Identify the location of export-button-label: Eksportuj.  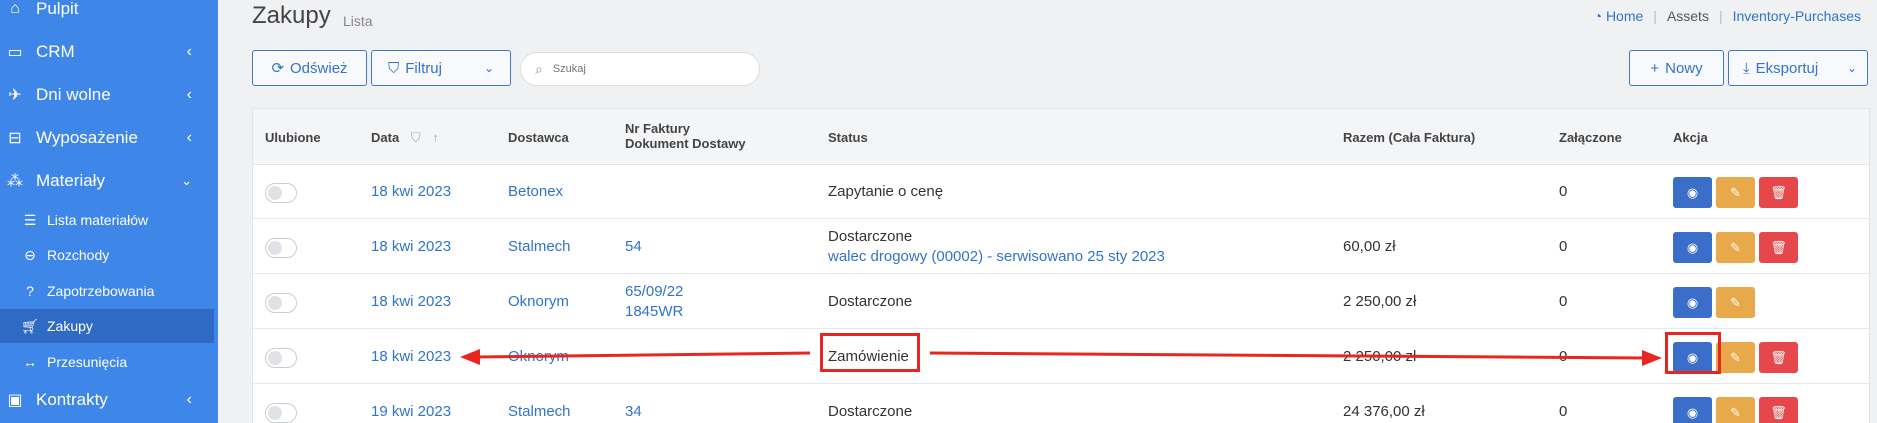
(1787, 68).